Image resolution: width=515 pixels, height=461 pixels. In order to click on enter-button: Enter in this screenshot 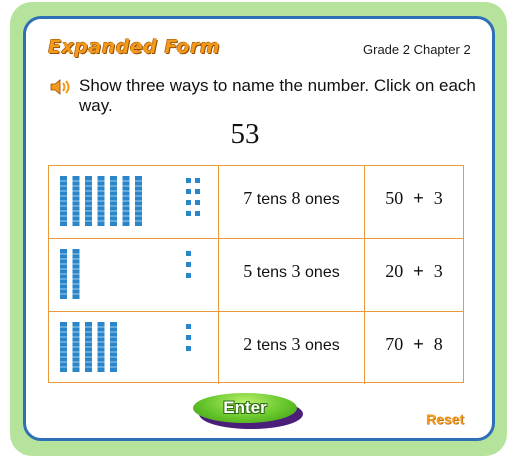, I will do `click(248, 411)`.